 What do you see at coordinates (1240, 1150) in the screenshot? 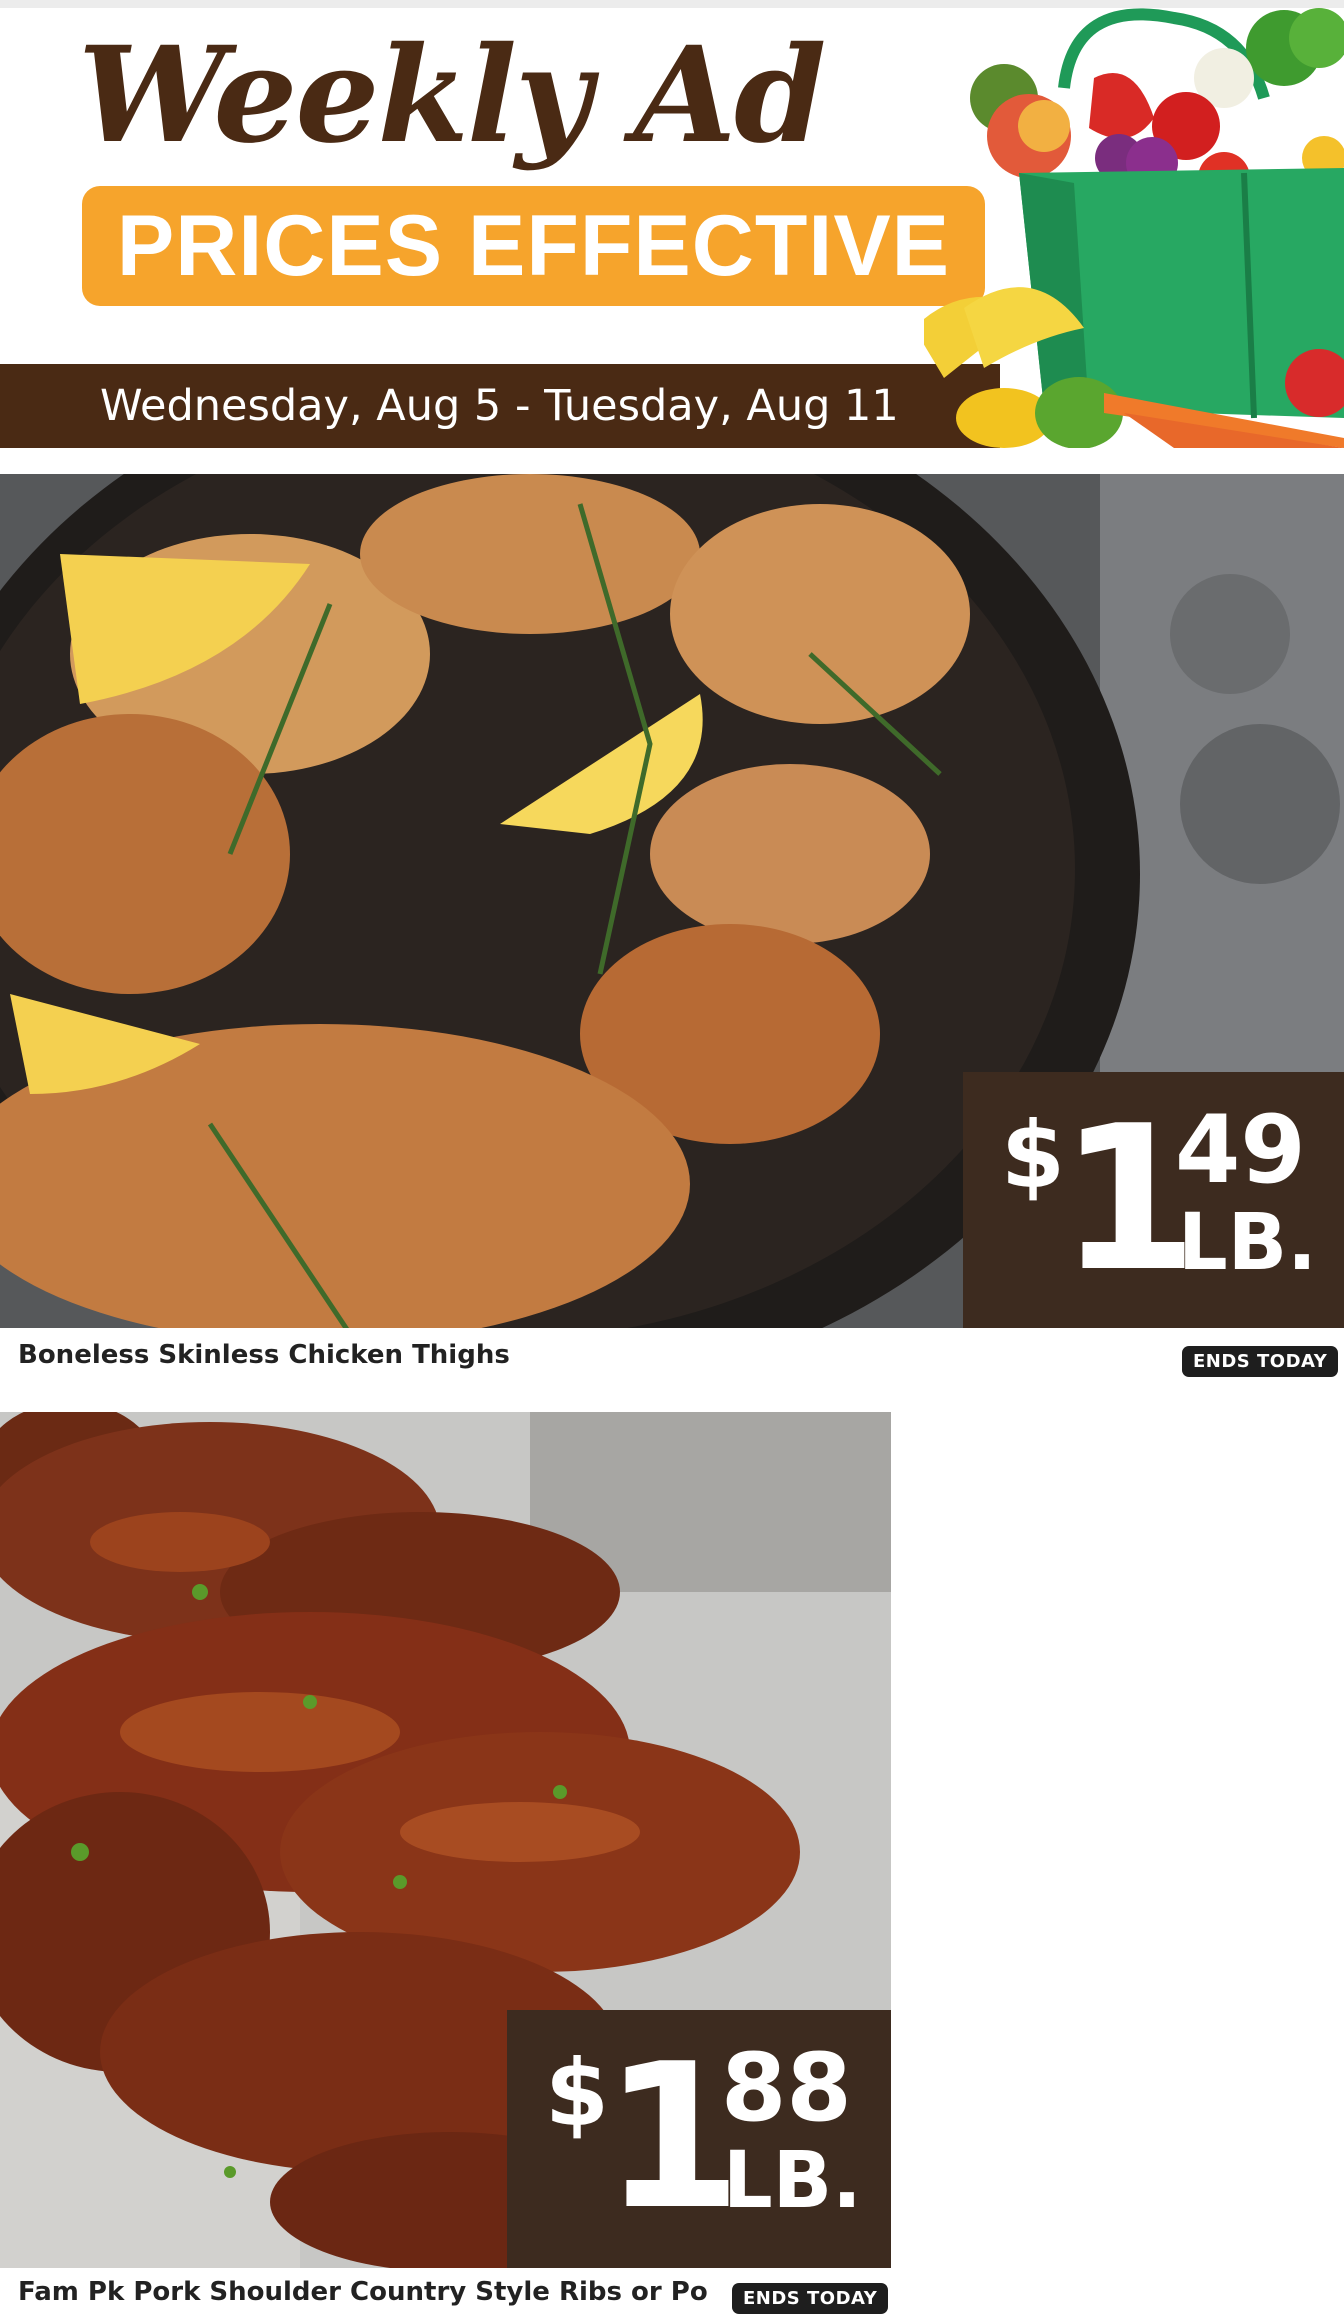
I see `price-cents: 49` at bounding box center [1240, 1150].